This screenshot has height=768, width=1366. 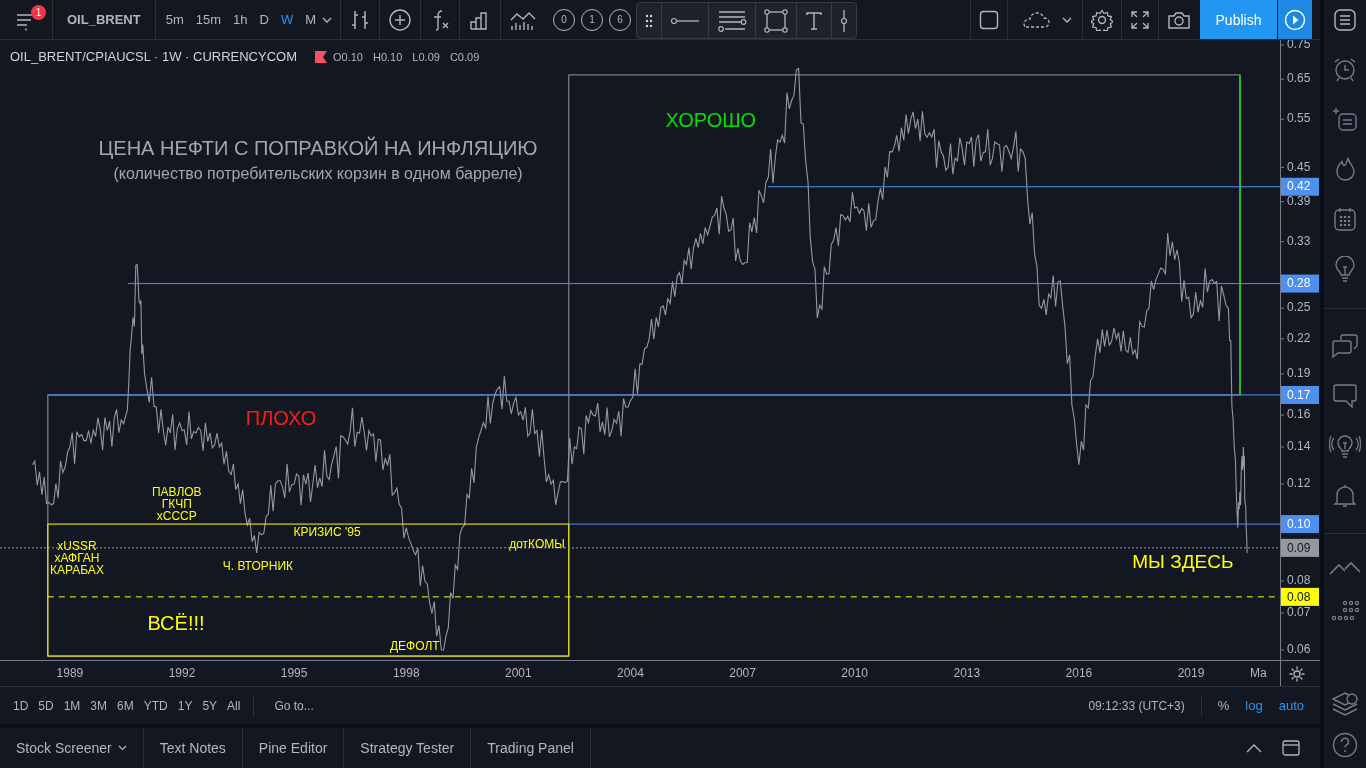 I want to click on x-axis-label: 1998, so click(x=406, y=673).